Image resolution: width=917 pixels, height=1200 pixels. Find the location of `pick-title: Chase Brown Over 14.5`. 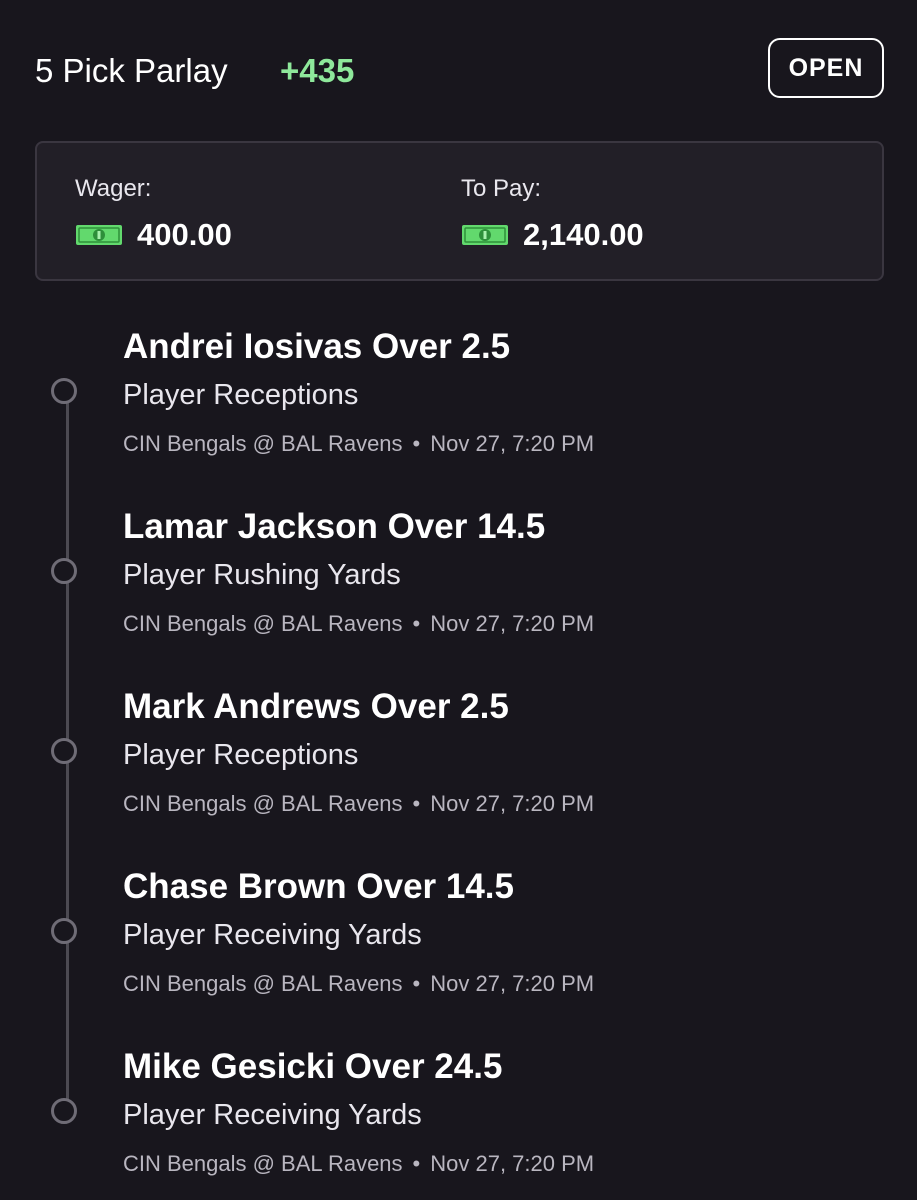

pick-title: Chase Brown Over 14.5 is located at coordinates (318, 886).